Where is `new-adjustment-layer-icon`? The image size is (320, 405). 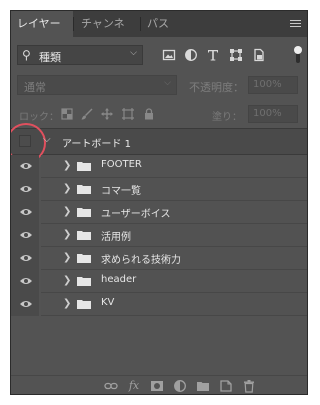 new-adjustment-layer-icon is located at coordinates (180, 386).